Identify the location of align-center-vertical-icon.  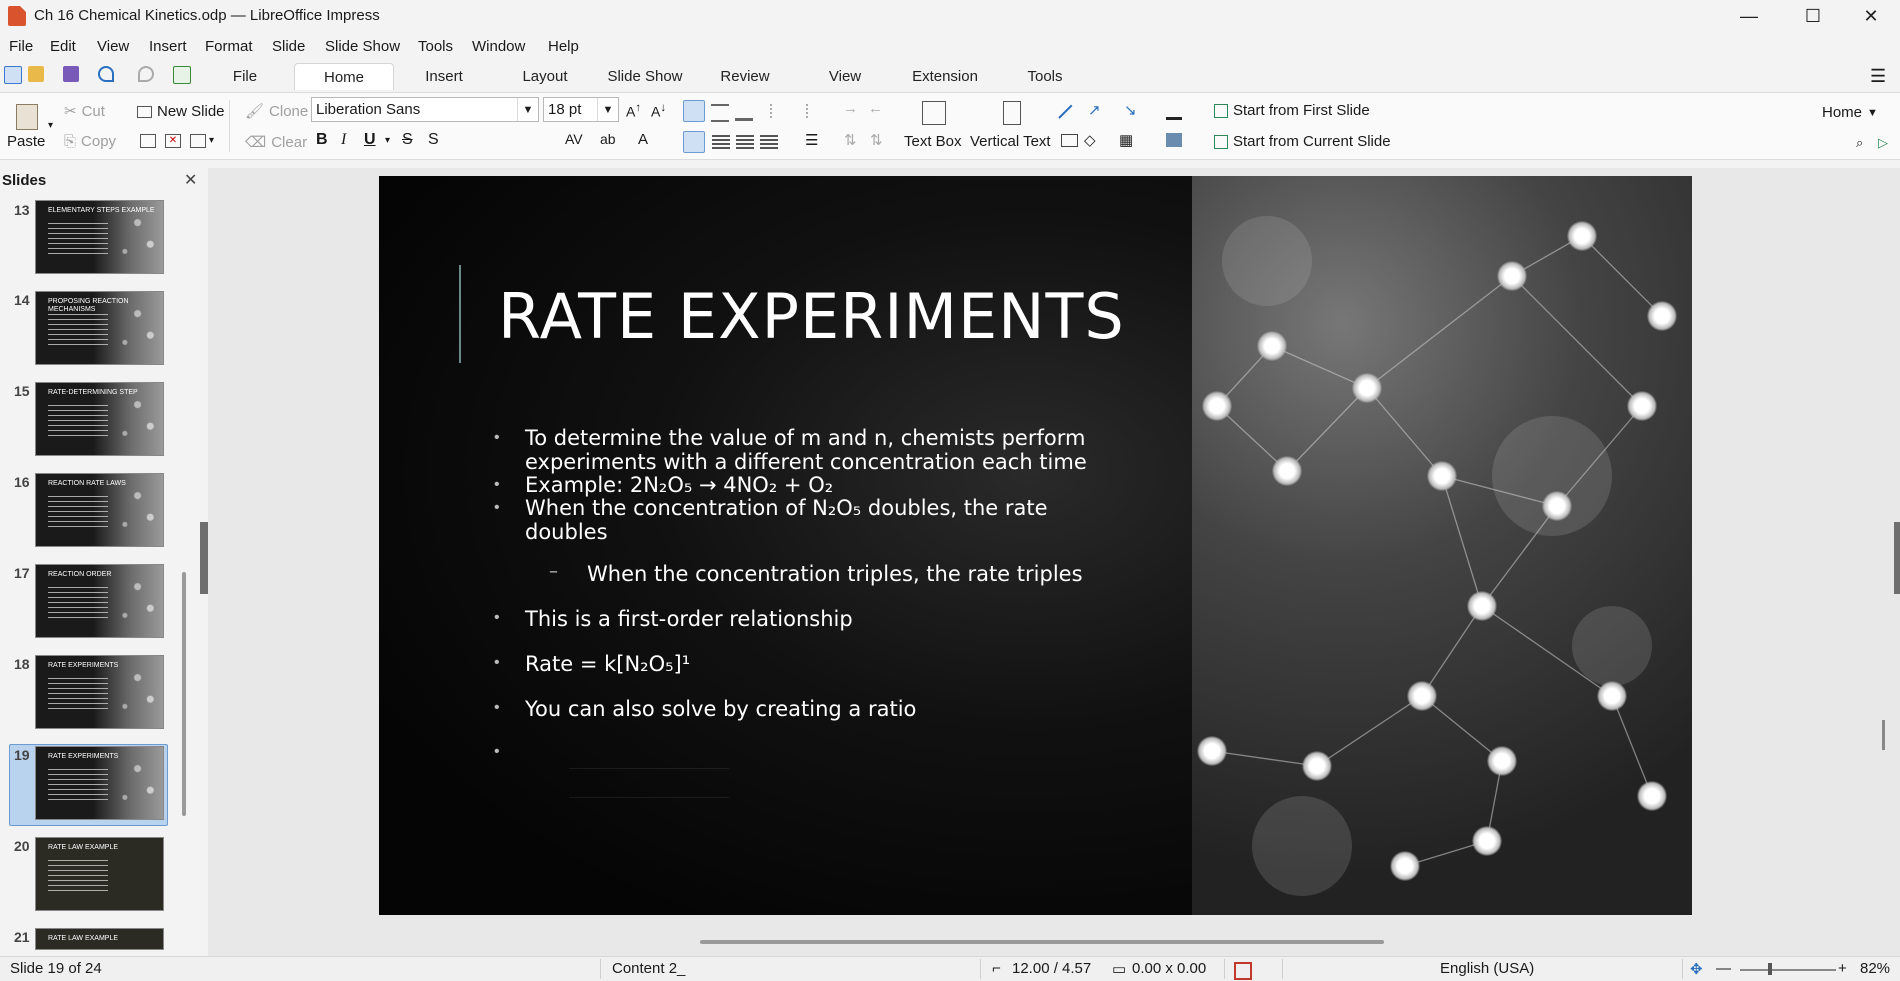
(720, 113).